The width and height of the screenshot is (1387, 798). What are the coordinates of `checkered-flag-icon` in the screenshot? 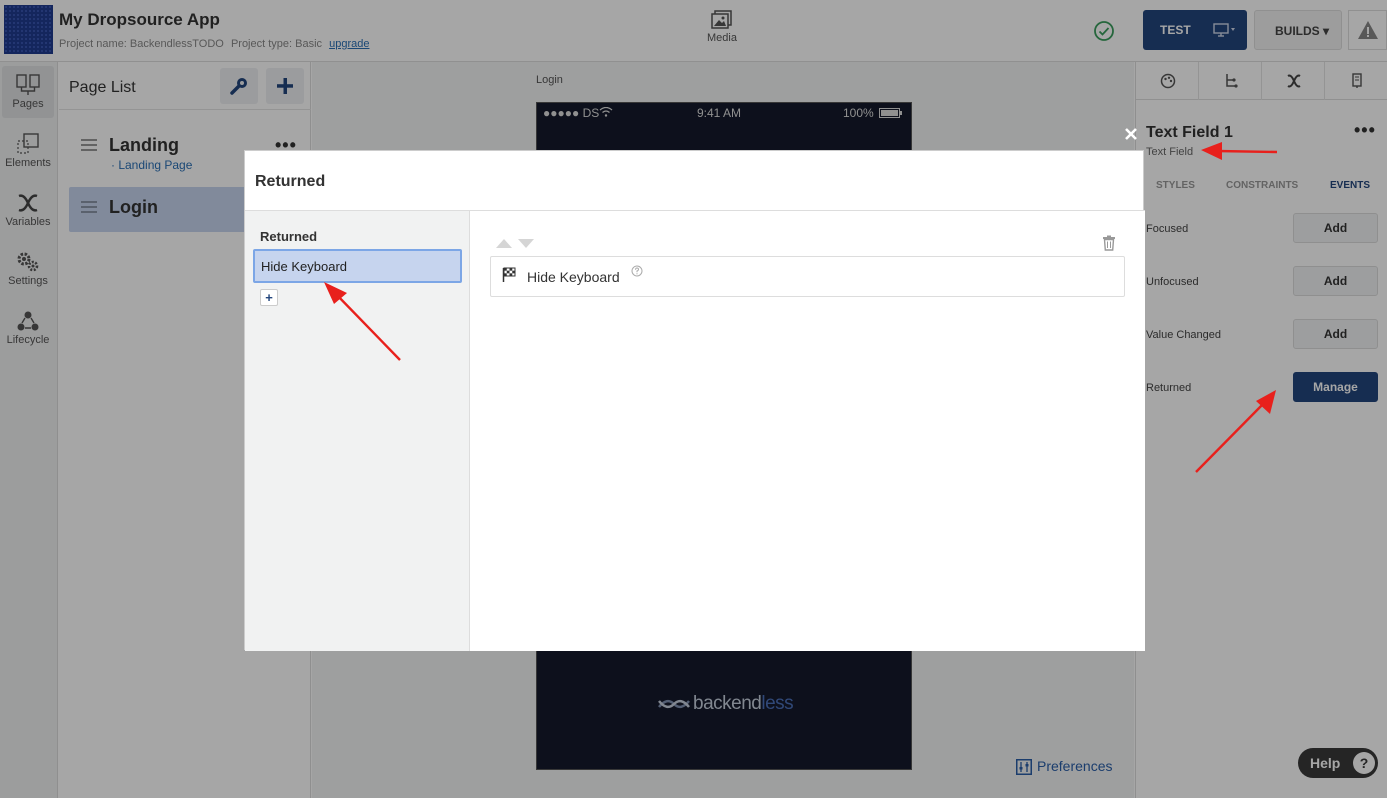 It's located at (509, 274).